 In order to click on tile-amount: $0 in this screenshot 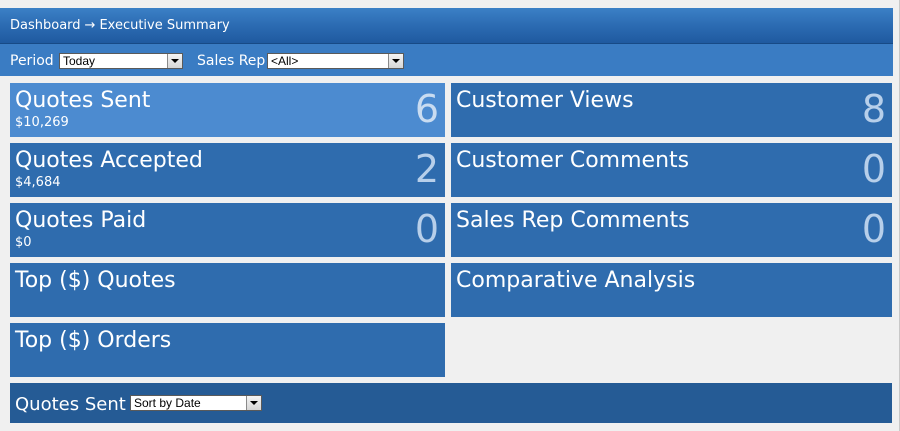, I will do `click(23, 242)`.